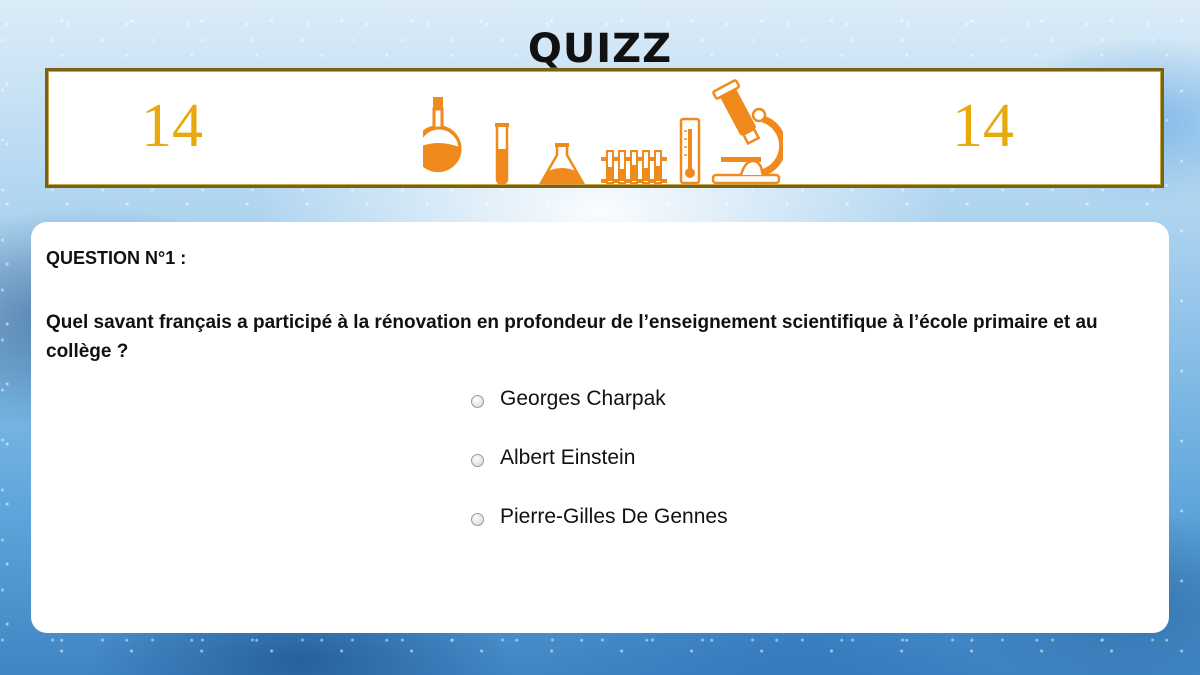  I want to click on question-number: QUESTION N°1 :, so click(116, 258).